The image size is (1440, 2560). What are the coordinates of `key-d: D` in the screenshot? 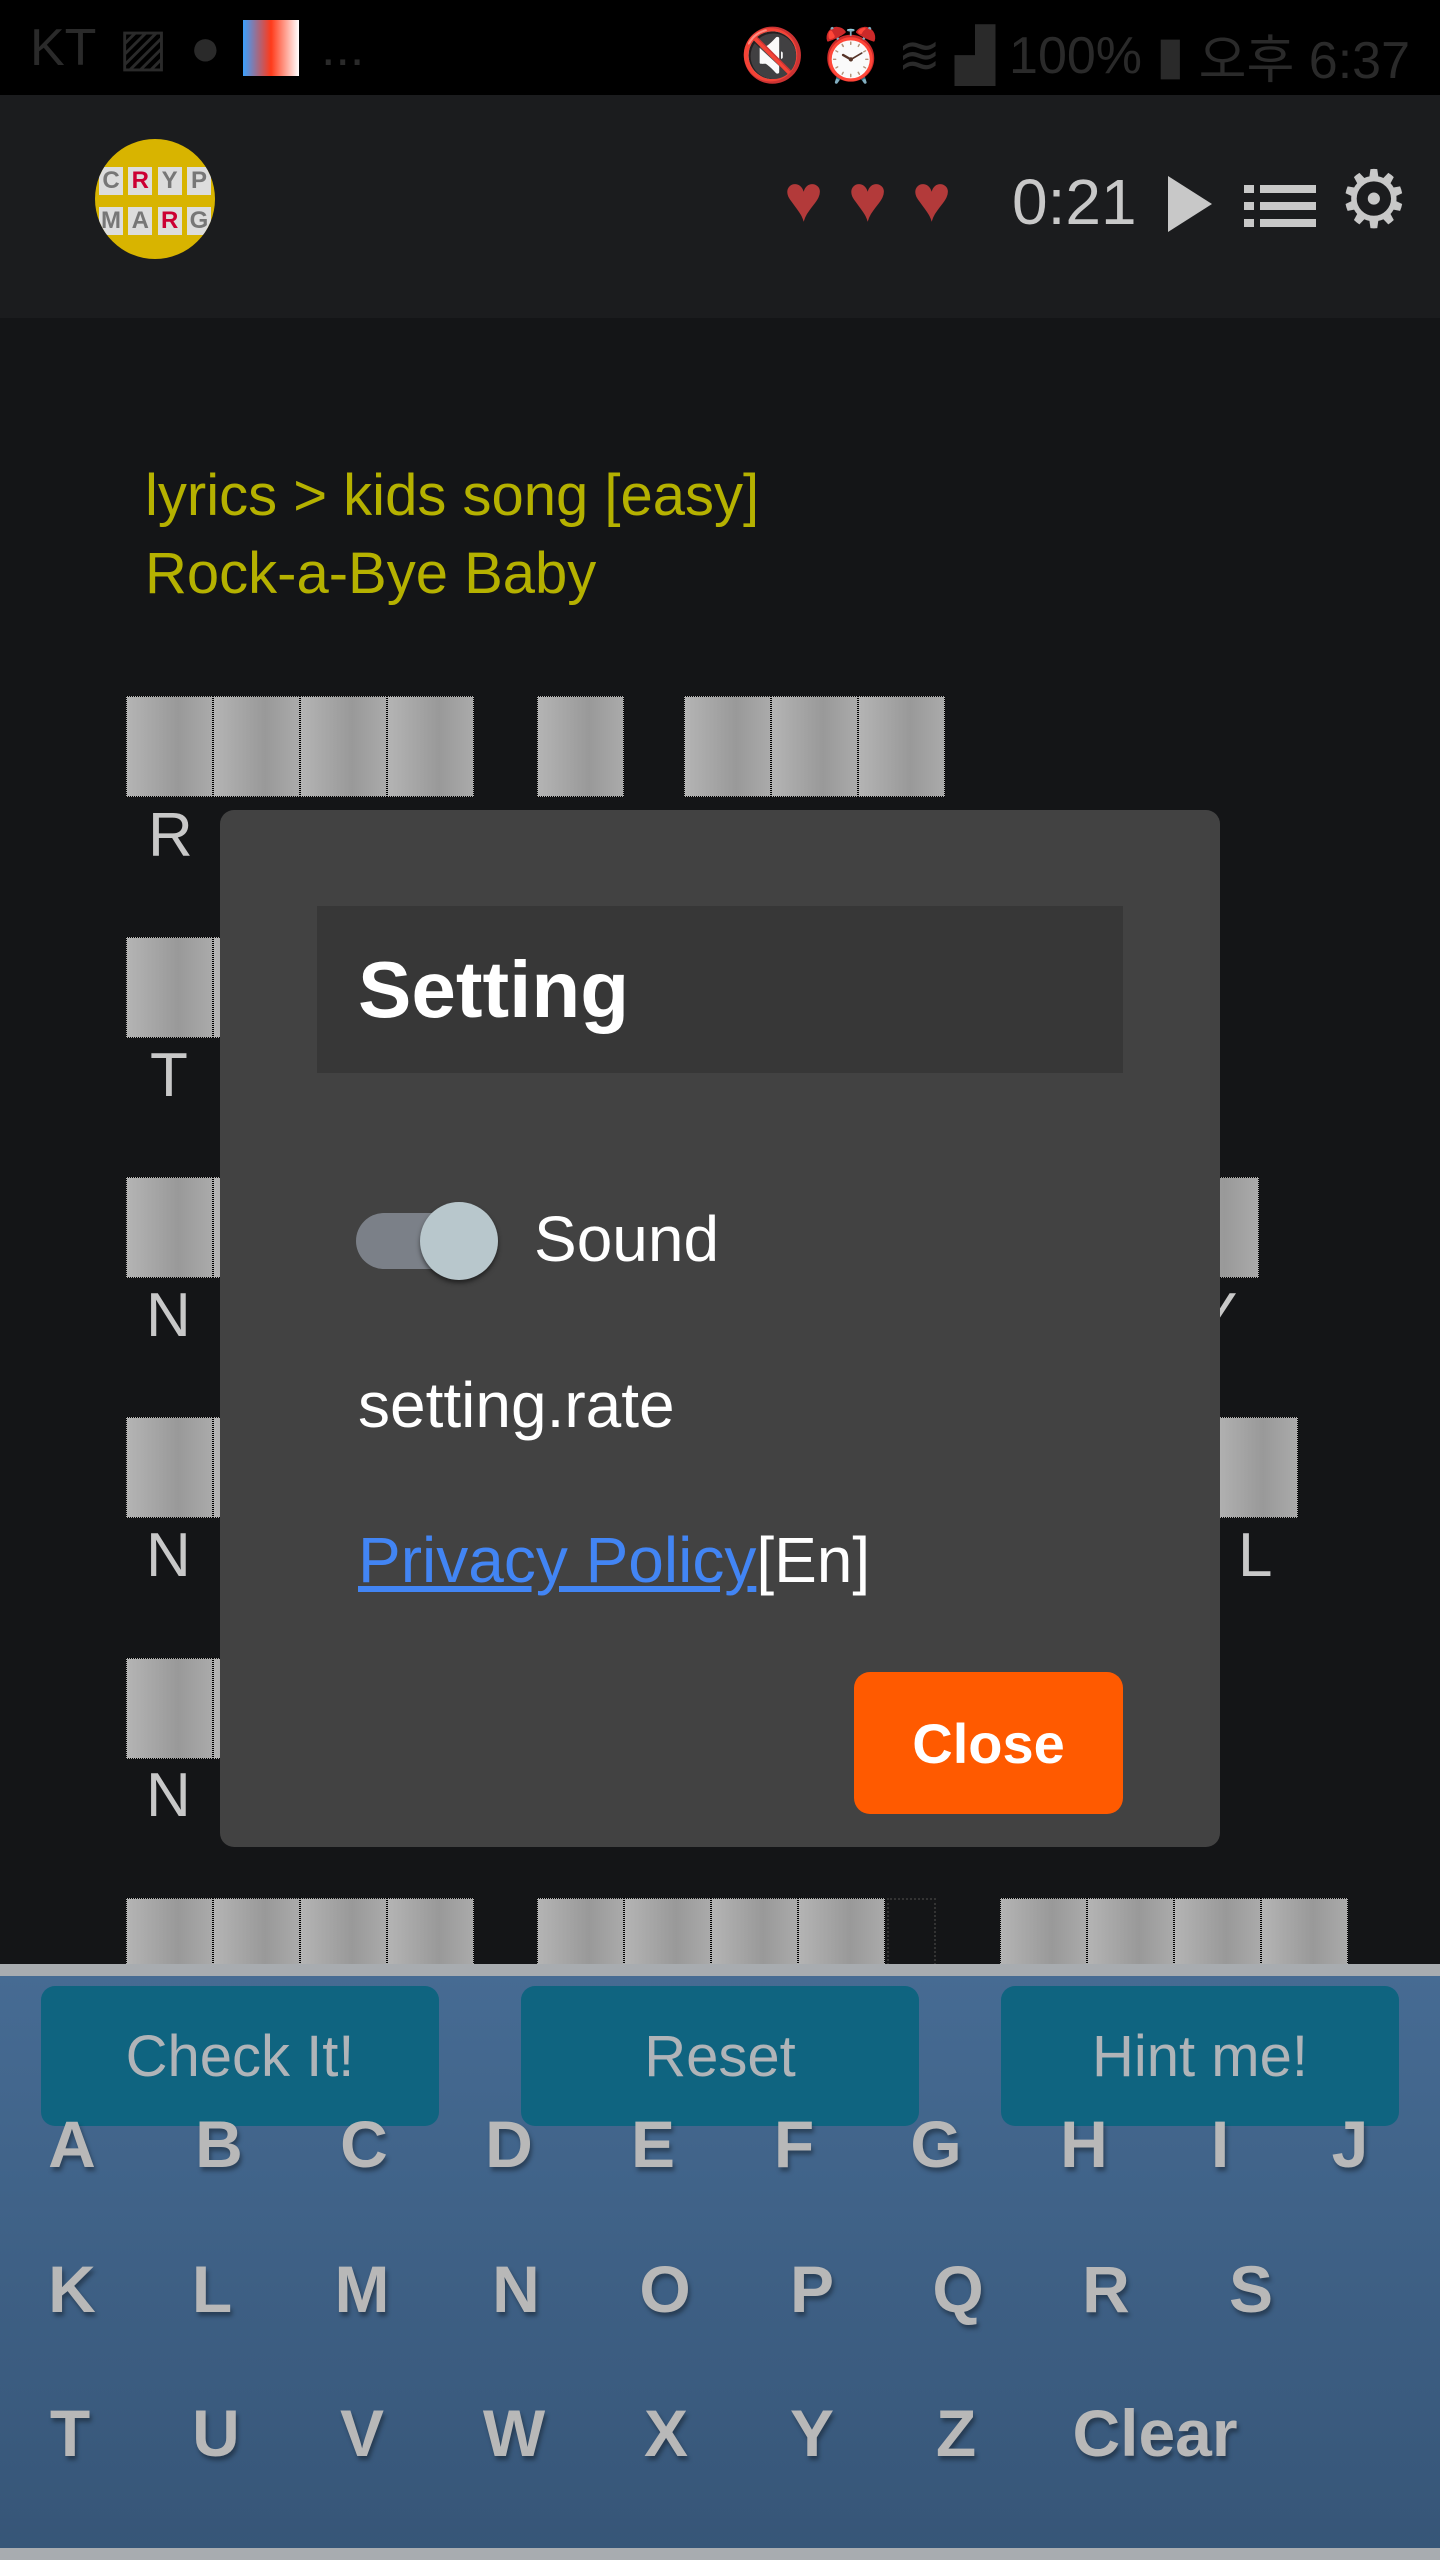 It's located at (509, 2144).